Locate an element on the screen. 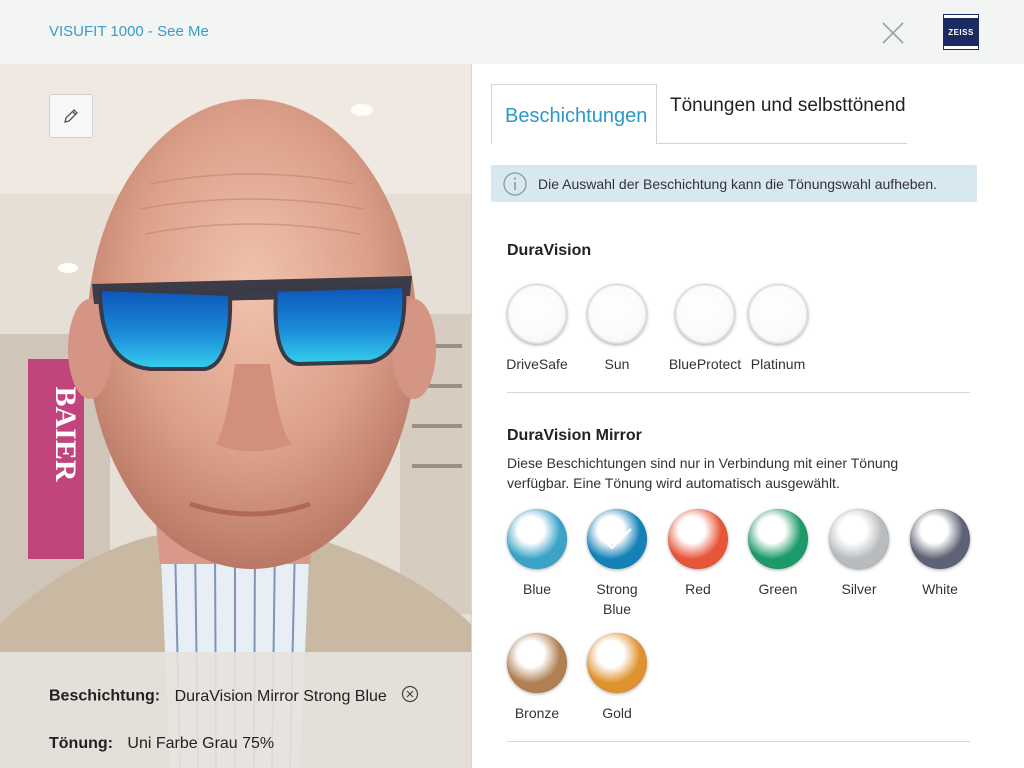 The width and height of the screenshot is (1024, 768). option-green: Green is located at coordinates (778, 554).